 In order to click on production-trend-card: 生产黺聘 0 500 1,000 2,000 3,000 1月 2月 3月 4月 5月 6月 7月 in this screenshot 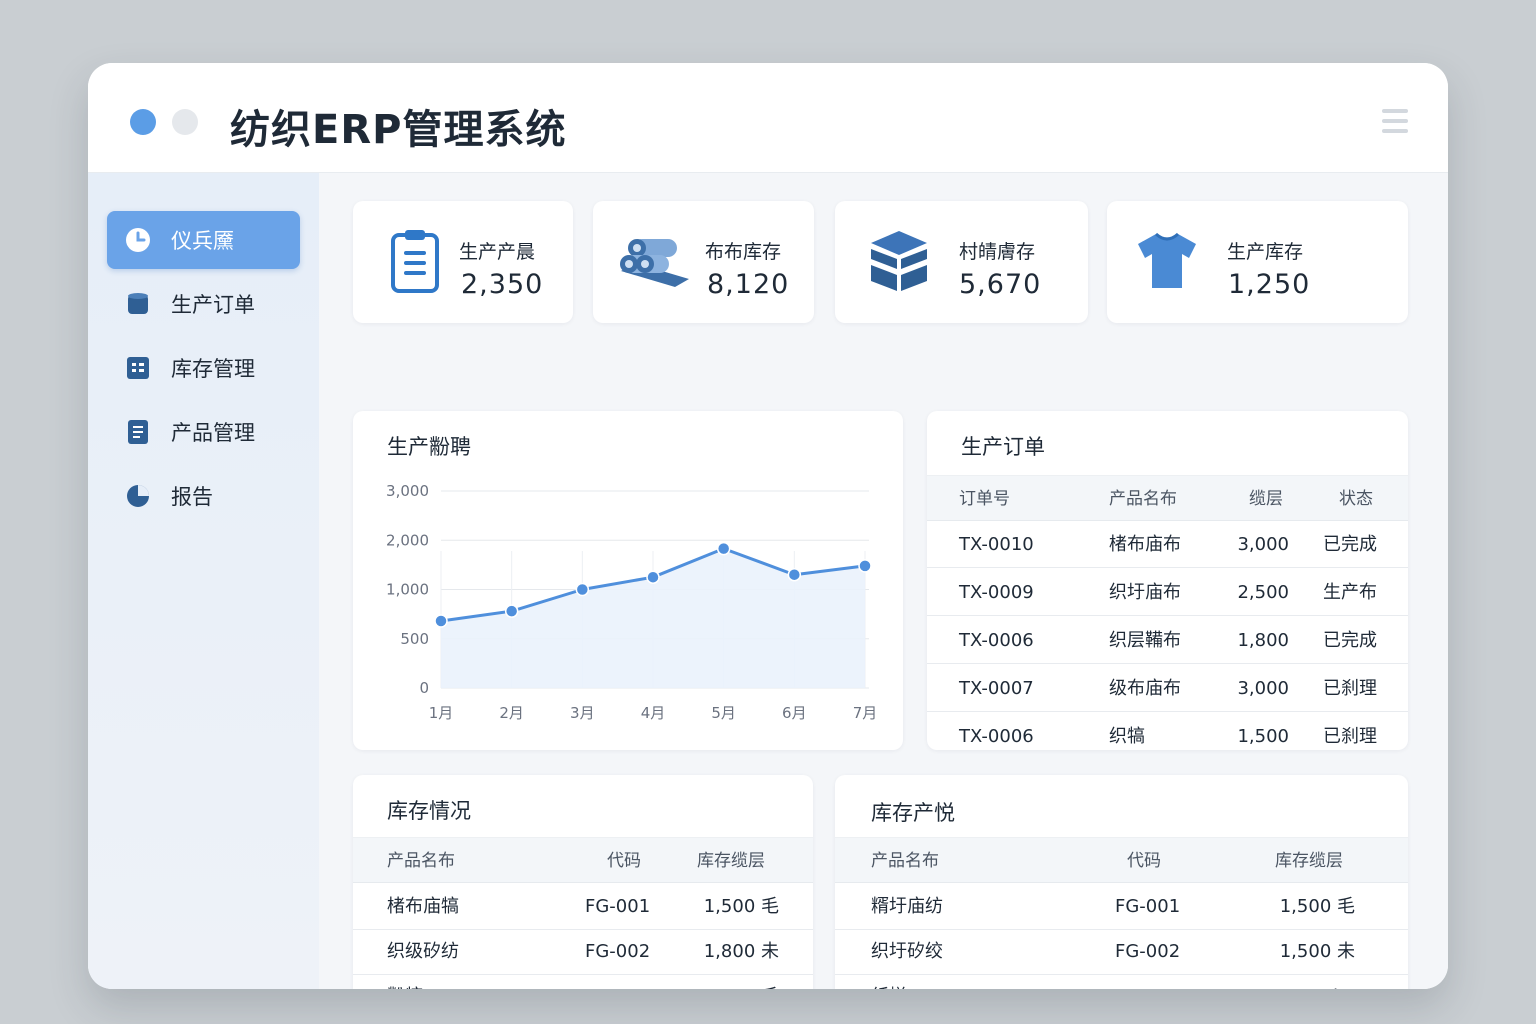, I will do `click(628, 580)`.